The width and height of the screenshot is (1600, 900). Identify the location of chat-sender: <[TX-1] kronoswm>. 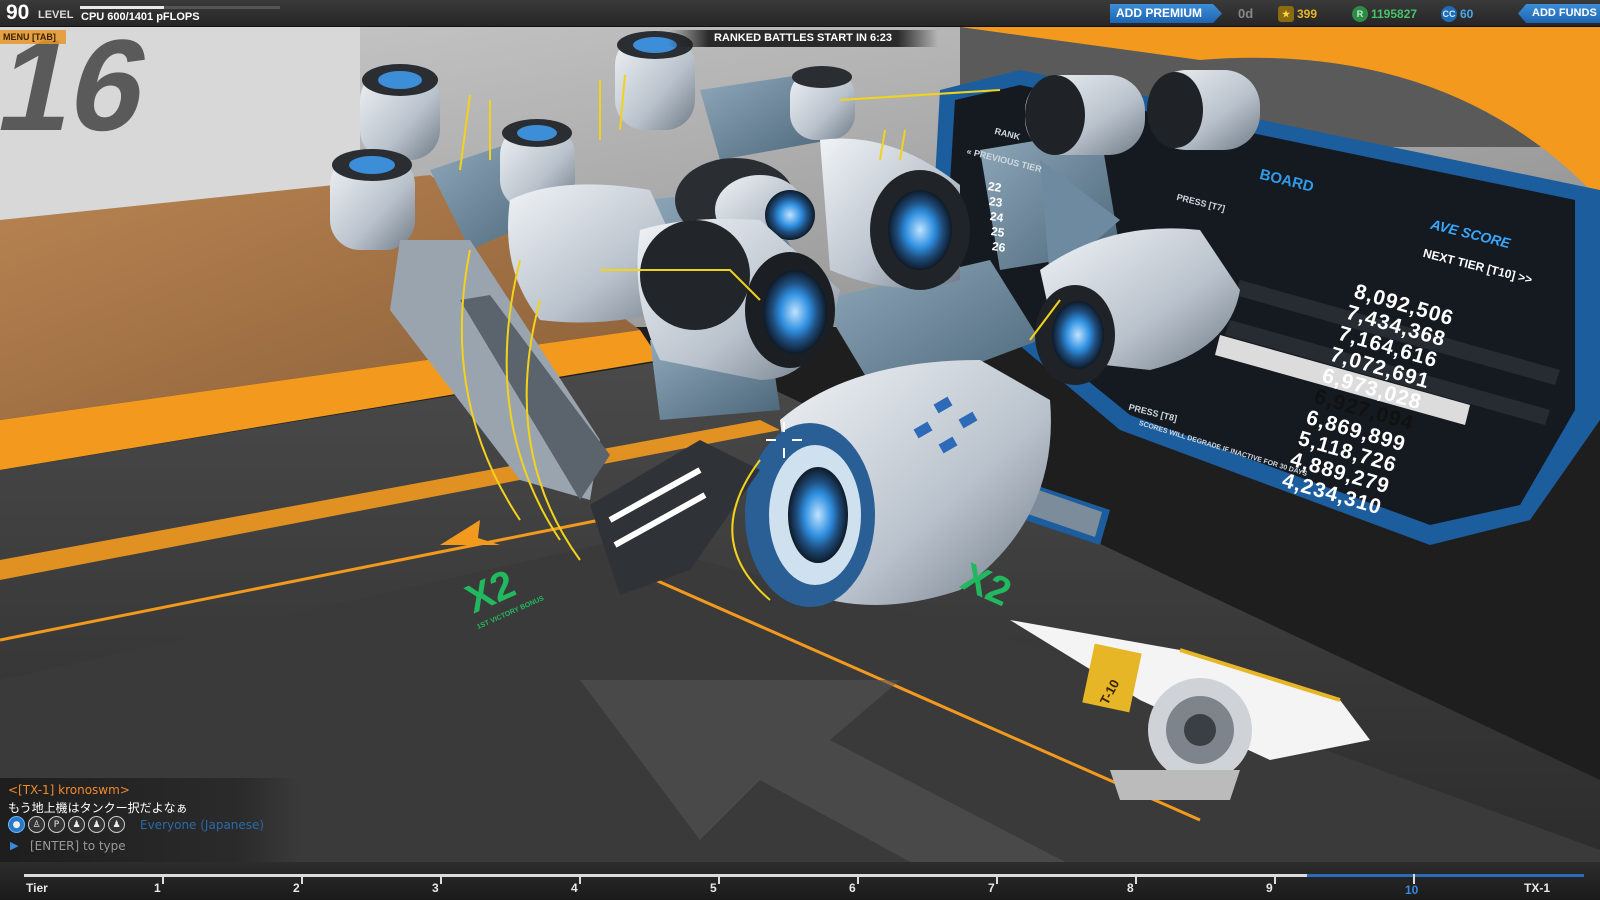
(69, 790).